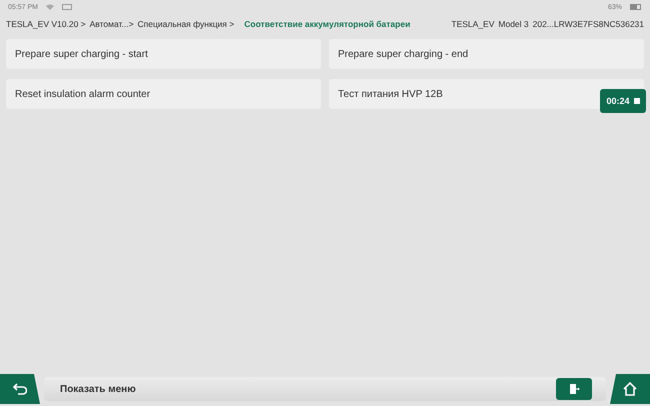  I want to click on battery-icon, so click(636, 7).